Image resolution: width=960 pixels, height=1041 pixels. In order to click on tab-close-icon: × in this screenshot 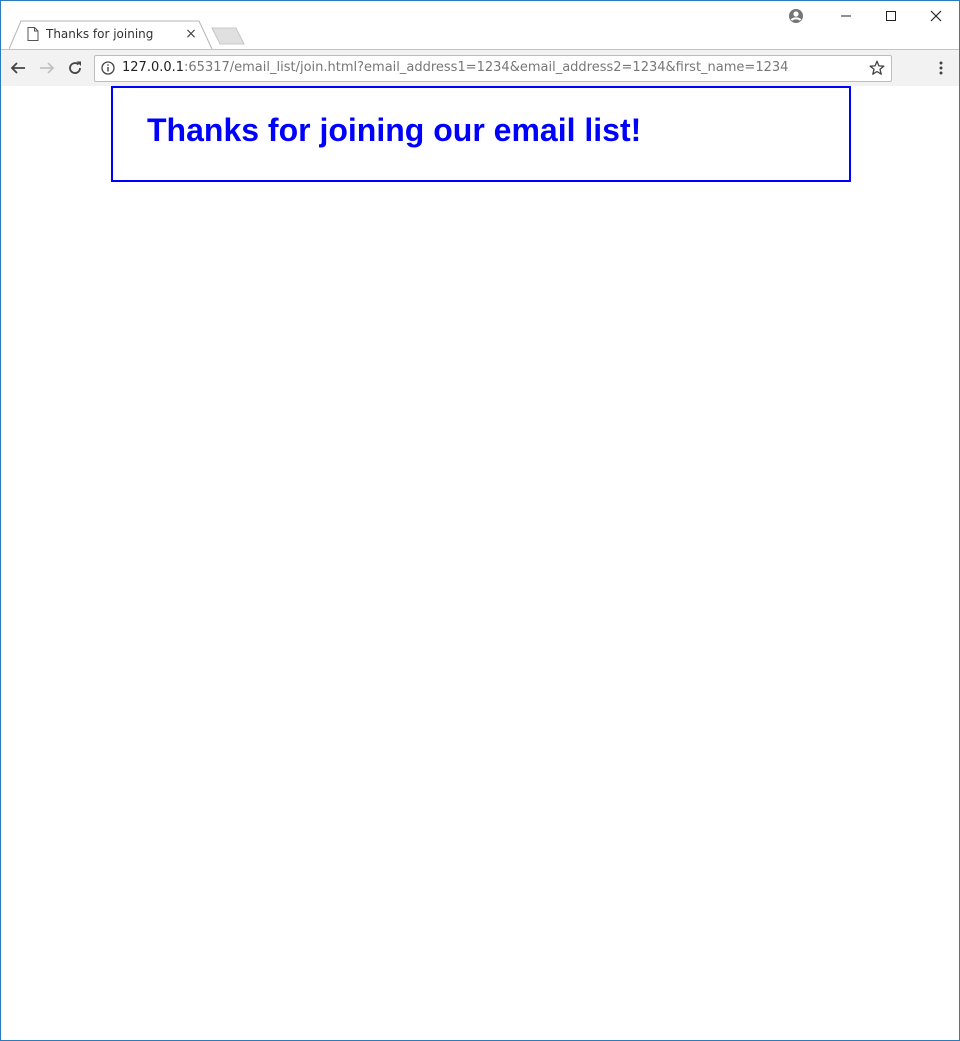, I will do `click(191, 34)`.